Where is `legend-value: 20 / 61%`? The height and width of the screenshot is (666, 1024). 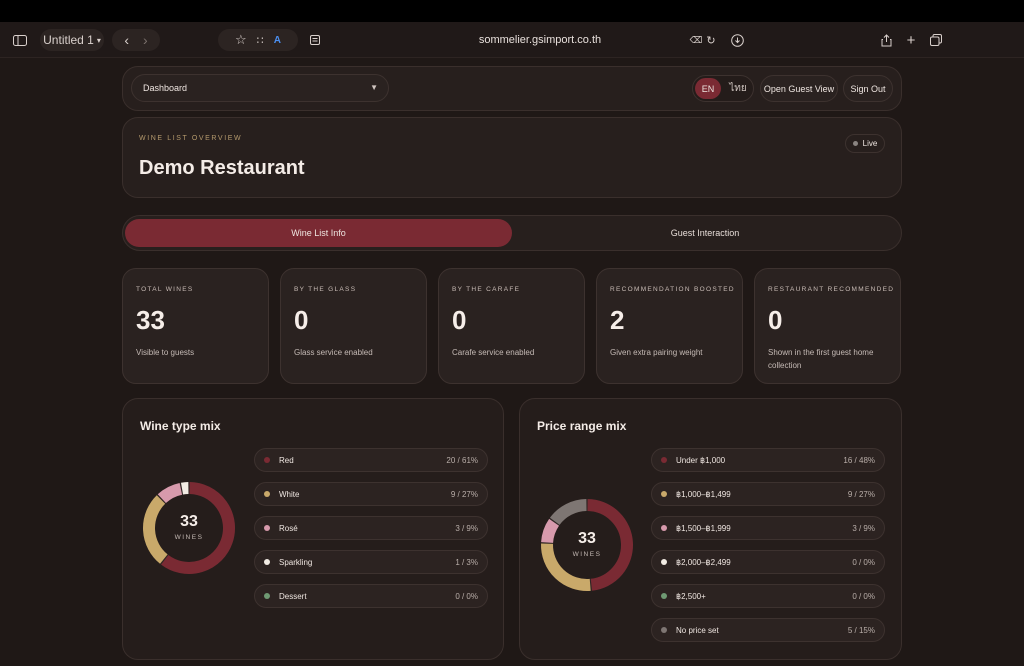 legend-value: 20 / 61% is located at coordinates (462, 460).